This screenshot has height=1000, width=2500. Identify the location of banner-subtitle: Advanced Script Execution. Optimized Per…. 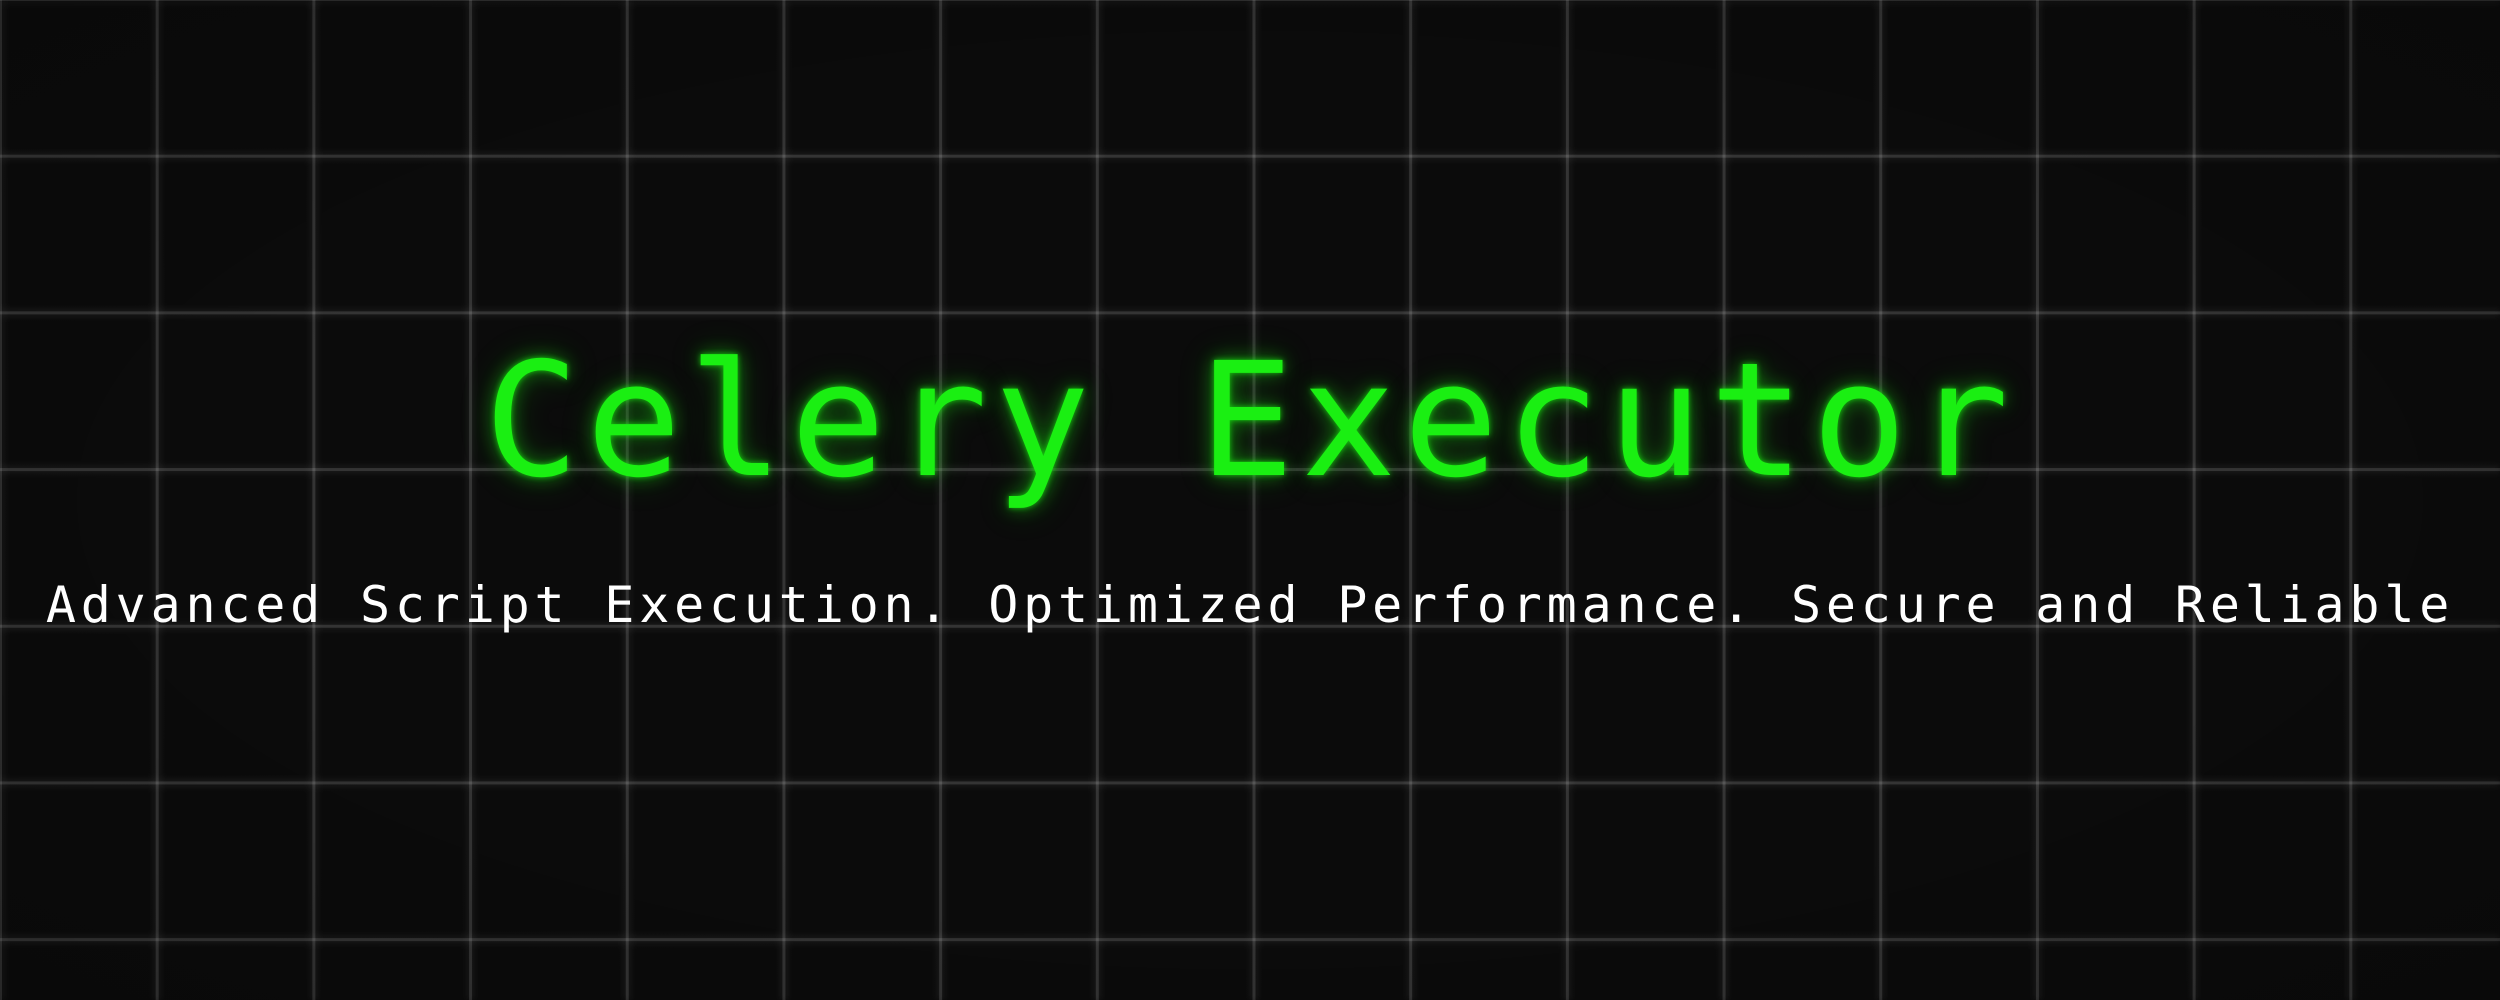
(1250, 605).